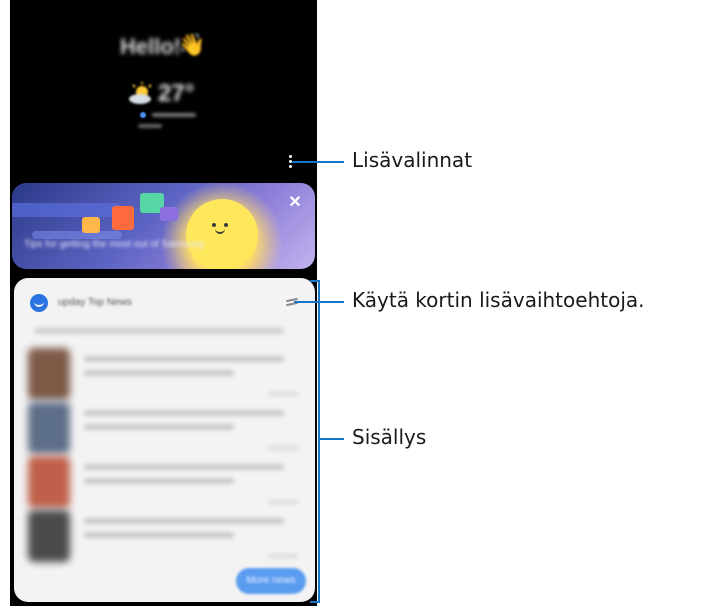 The width and height of the screenshot is (703, 606). What do you see at coordinates (498, 300) in the screenshot?
I see `card-options-label: Käytä kortin lisävaihtoehtoja.` at bounding box center [498, 300].